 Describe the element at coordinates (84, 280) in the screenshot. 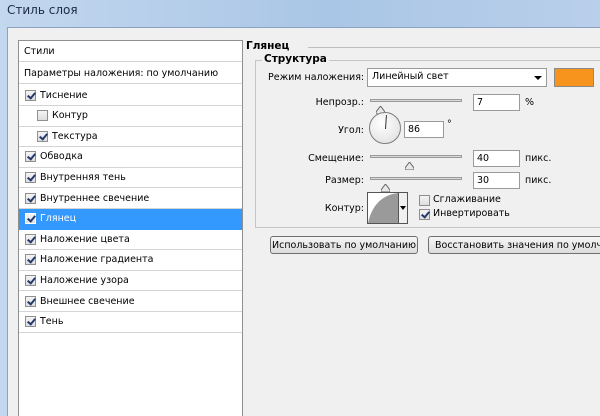

I see `style-item-label: Наложение узора` at that location.